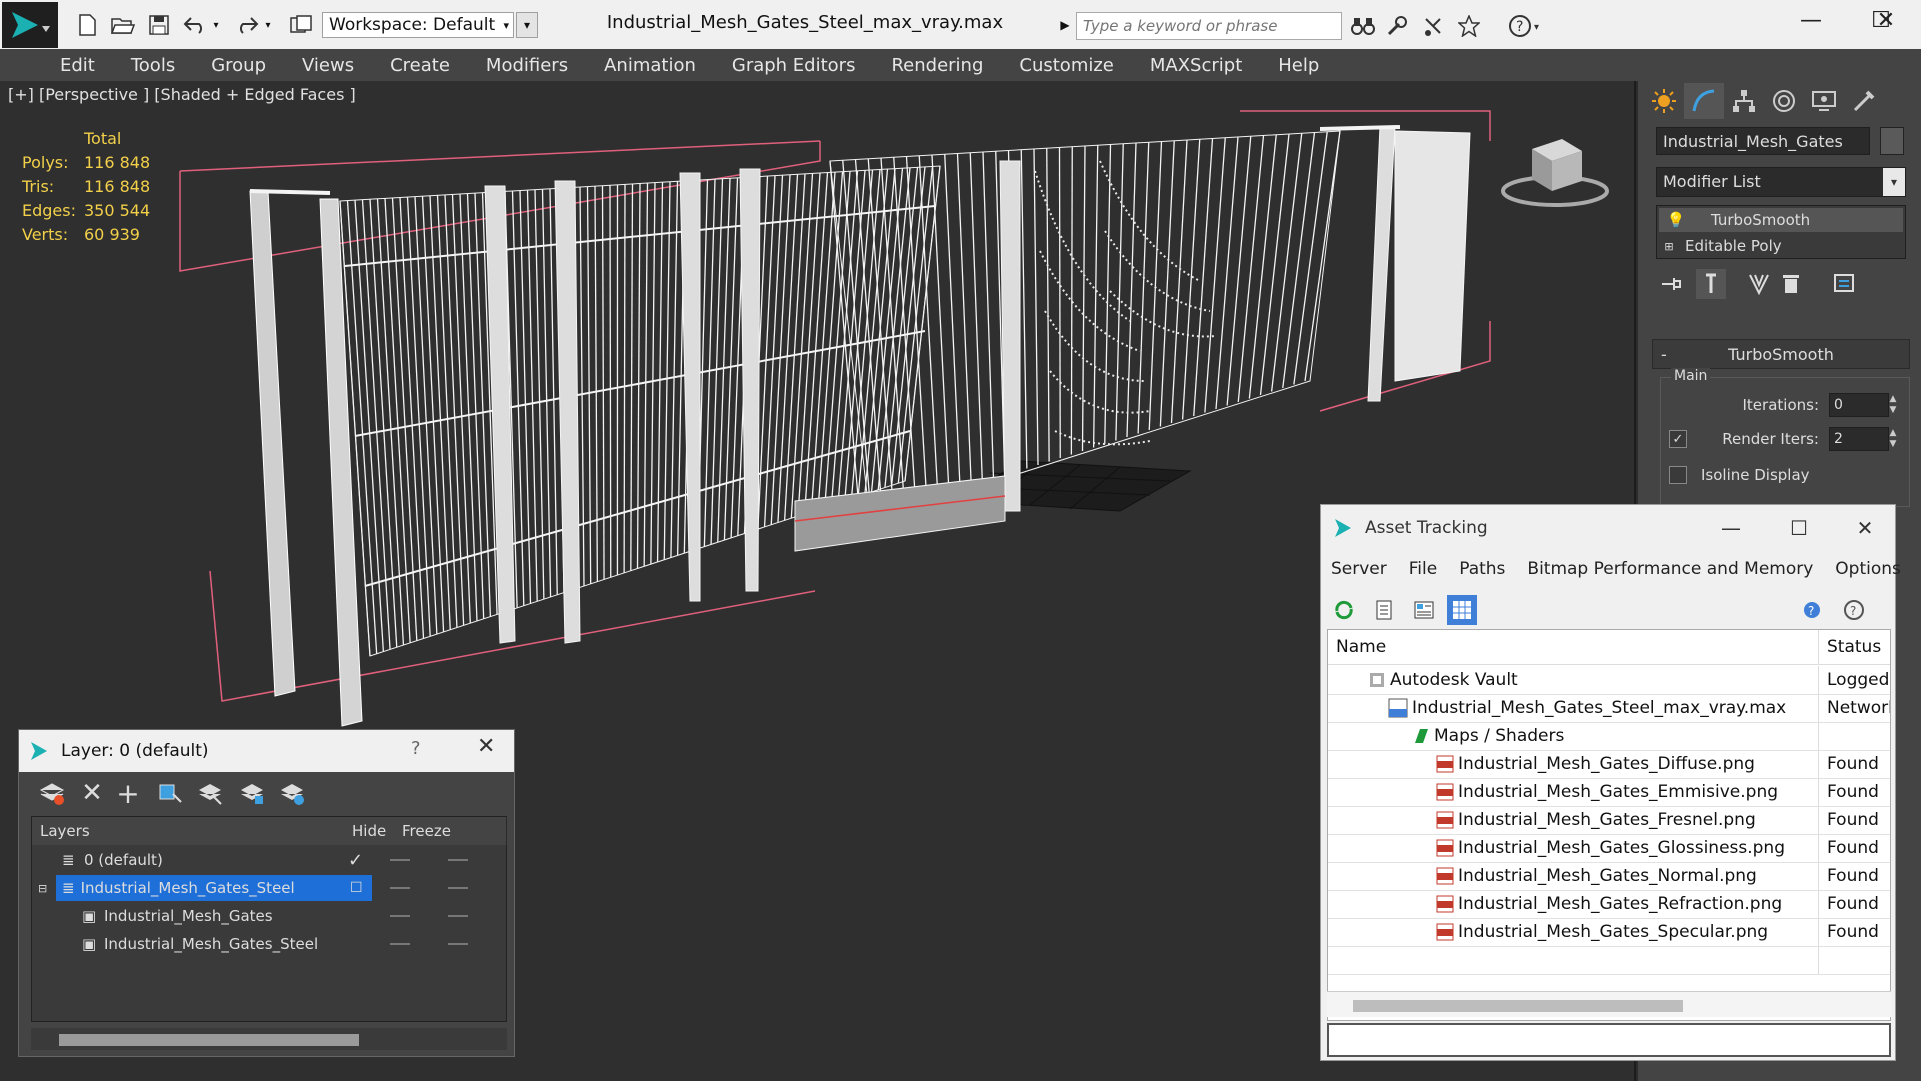 Image resolution: width=1921 pixels, height=1081 pixels. Describe the element at coordinates (1363, 26) in the screenshot. I see `binoculars-icon` at that location.